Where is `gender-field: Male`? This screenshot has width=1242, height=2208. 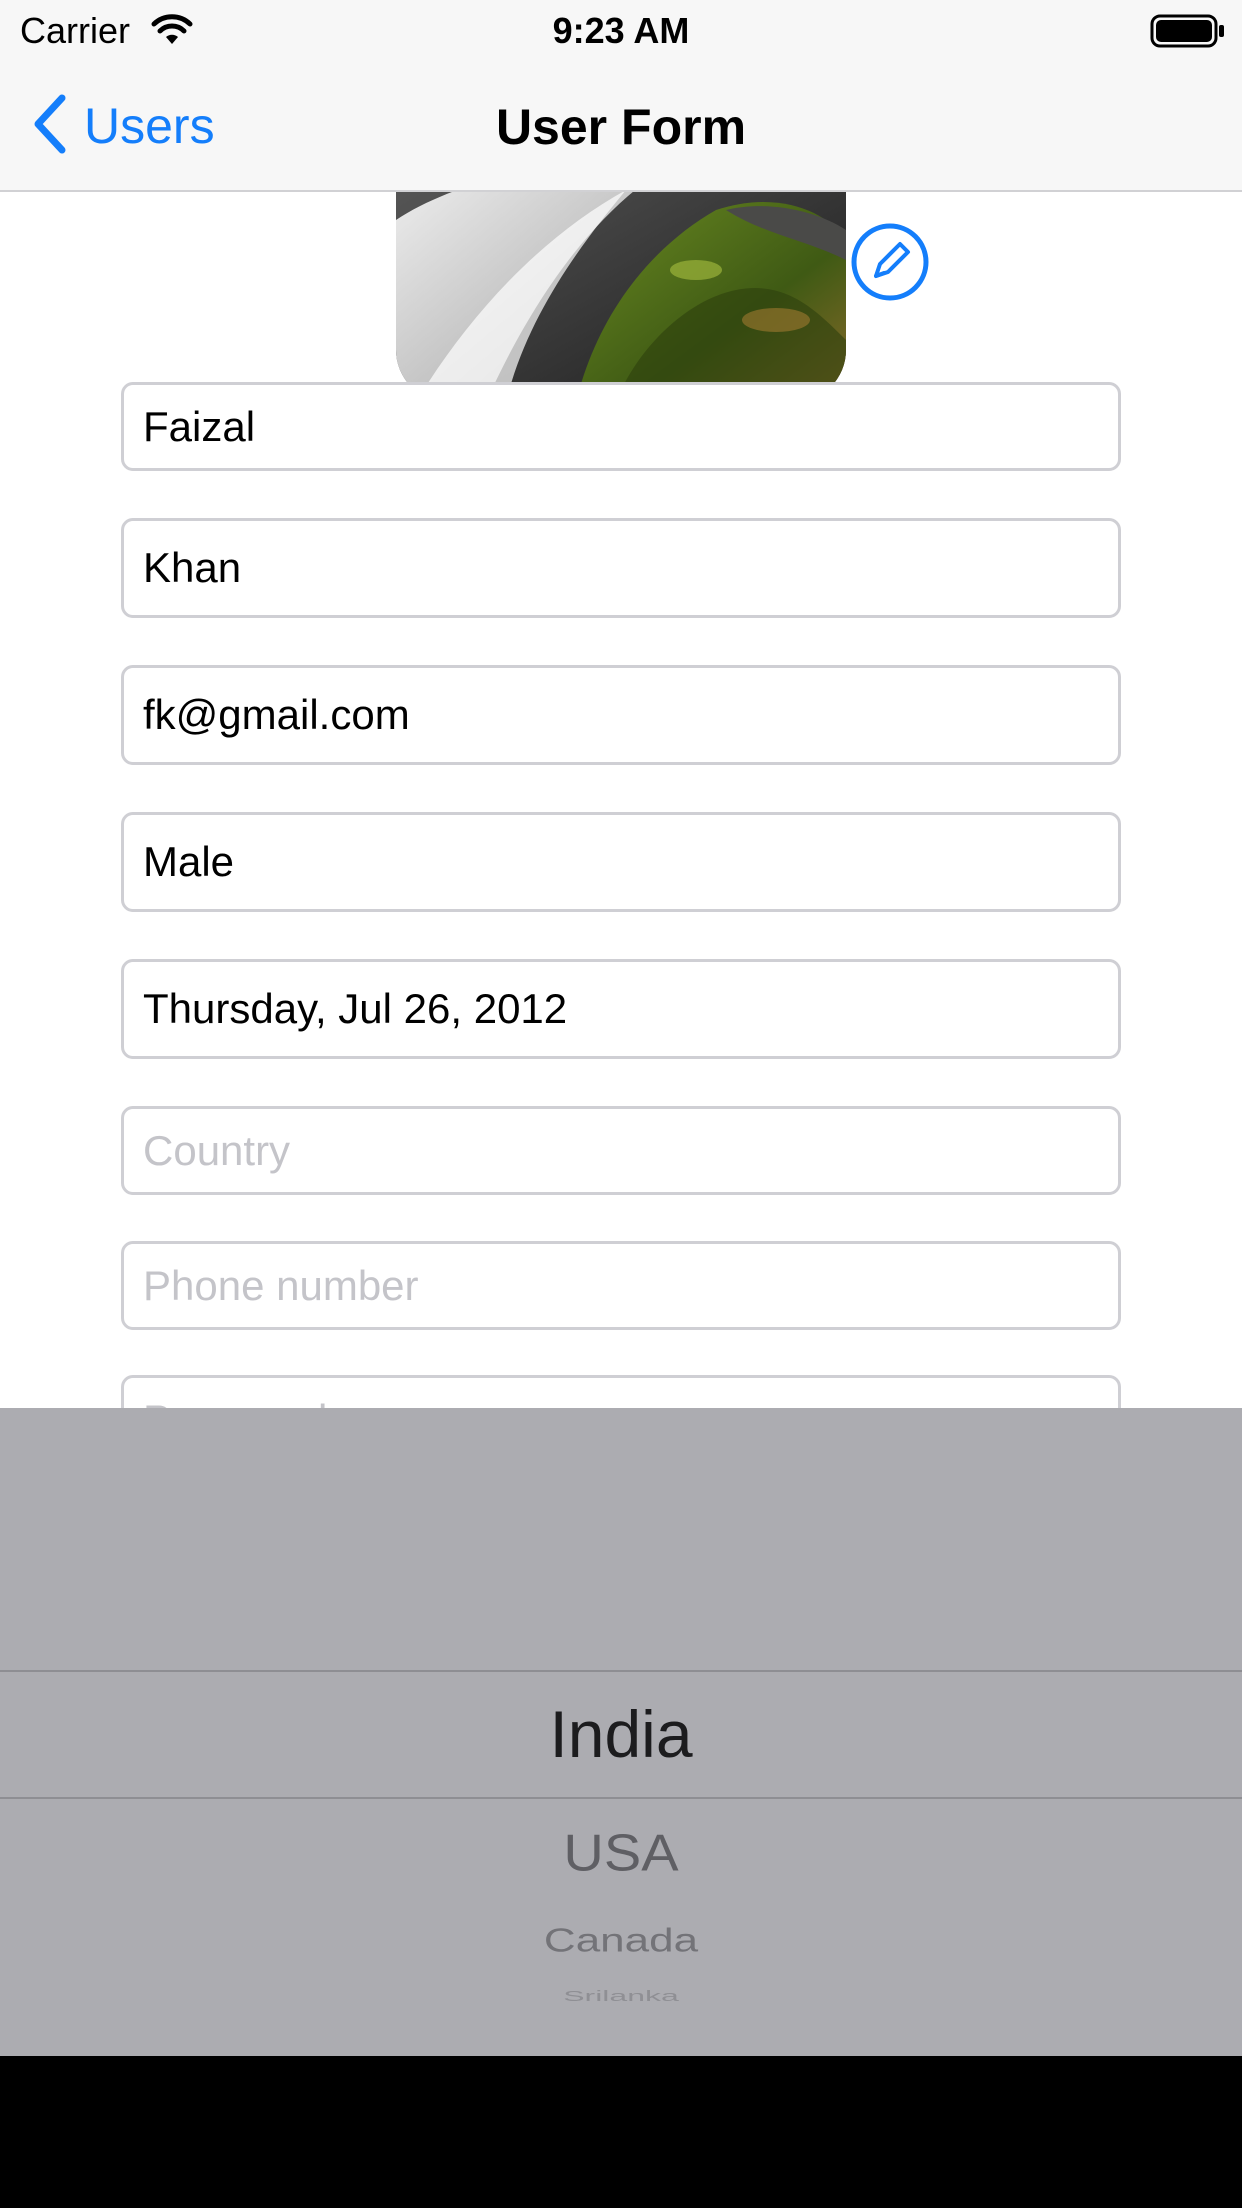 gender-field: Male is located at coordinates (621, 862).